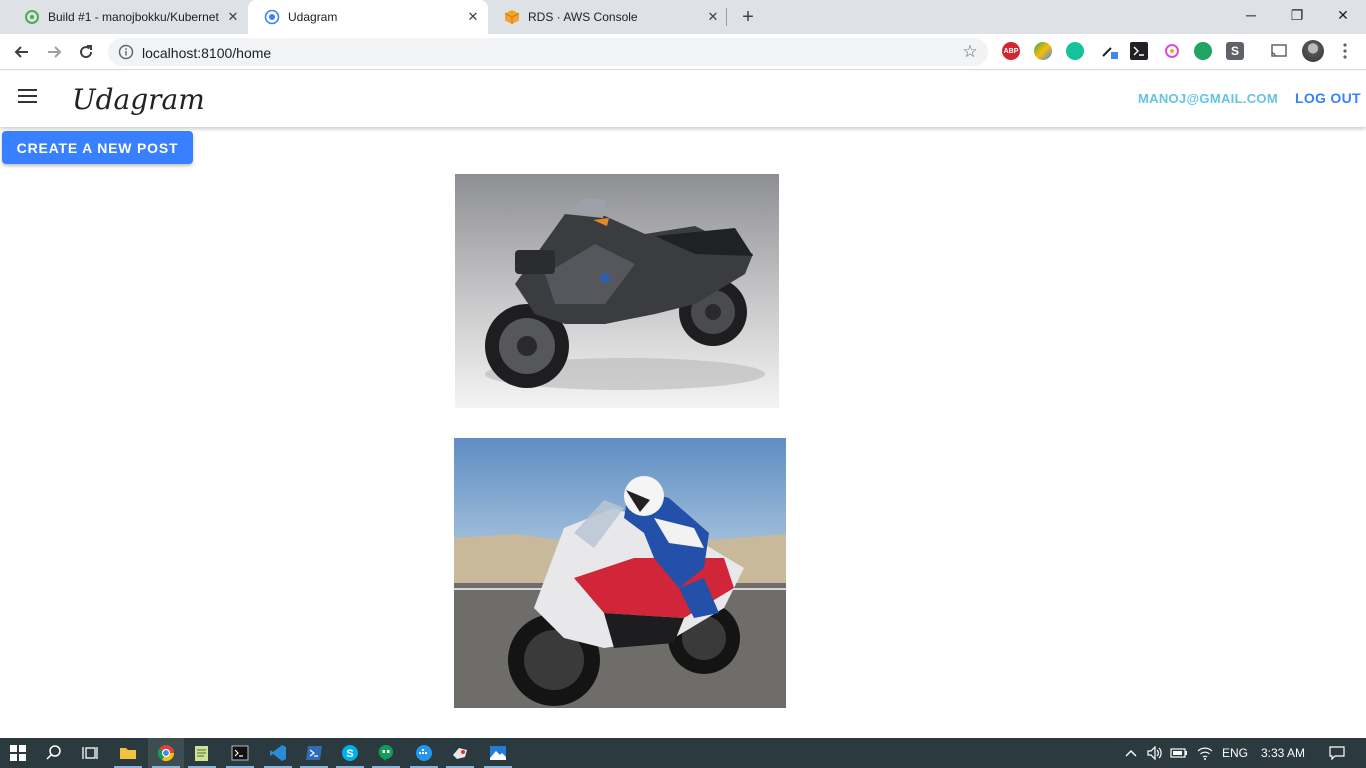  What do you see at coordinates (97, 147) in the screenshot?
I see `create-post-button: CREATE A NEW POST` at bounding box center [97, 147].